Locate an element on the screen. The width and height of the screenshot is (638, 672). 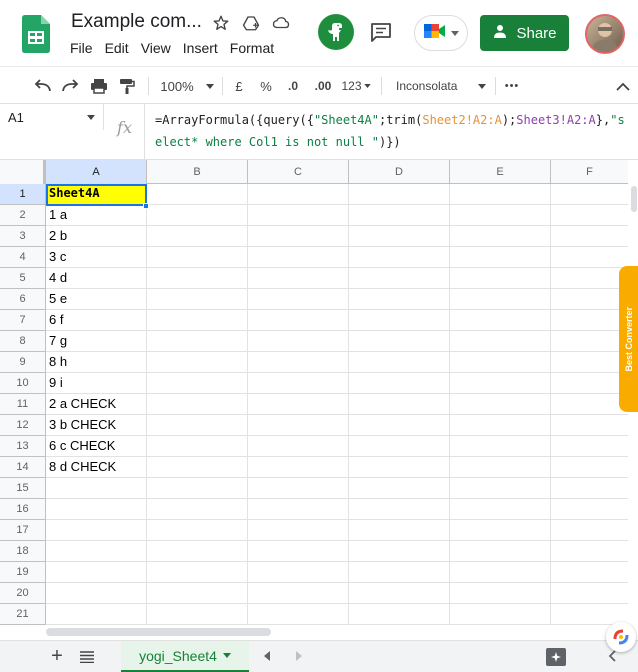
collapse-menu-icon is located at coordinates (623, 86).